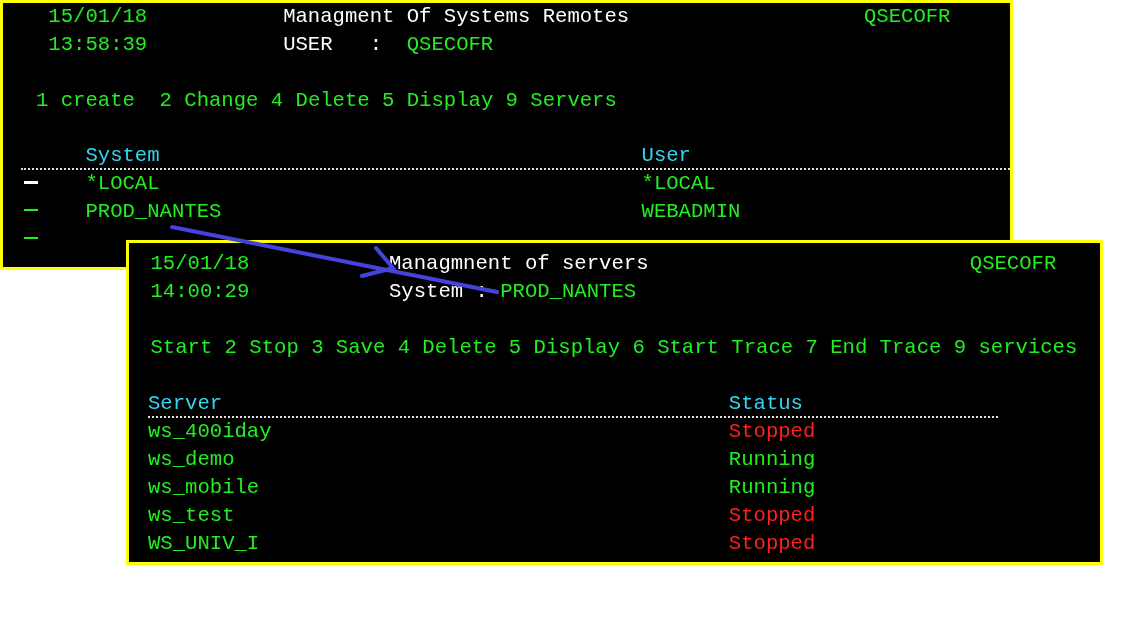 The image size is (1122, 631). What do you see at coordinates (326, 101) in the screenshot?
I see `options-text: 1 create 2 Change 4 Delete 5 Display 9 Servers` at bounding box center [326, 101].